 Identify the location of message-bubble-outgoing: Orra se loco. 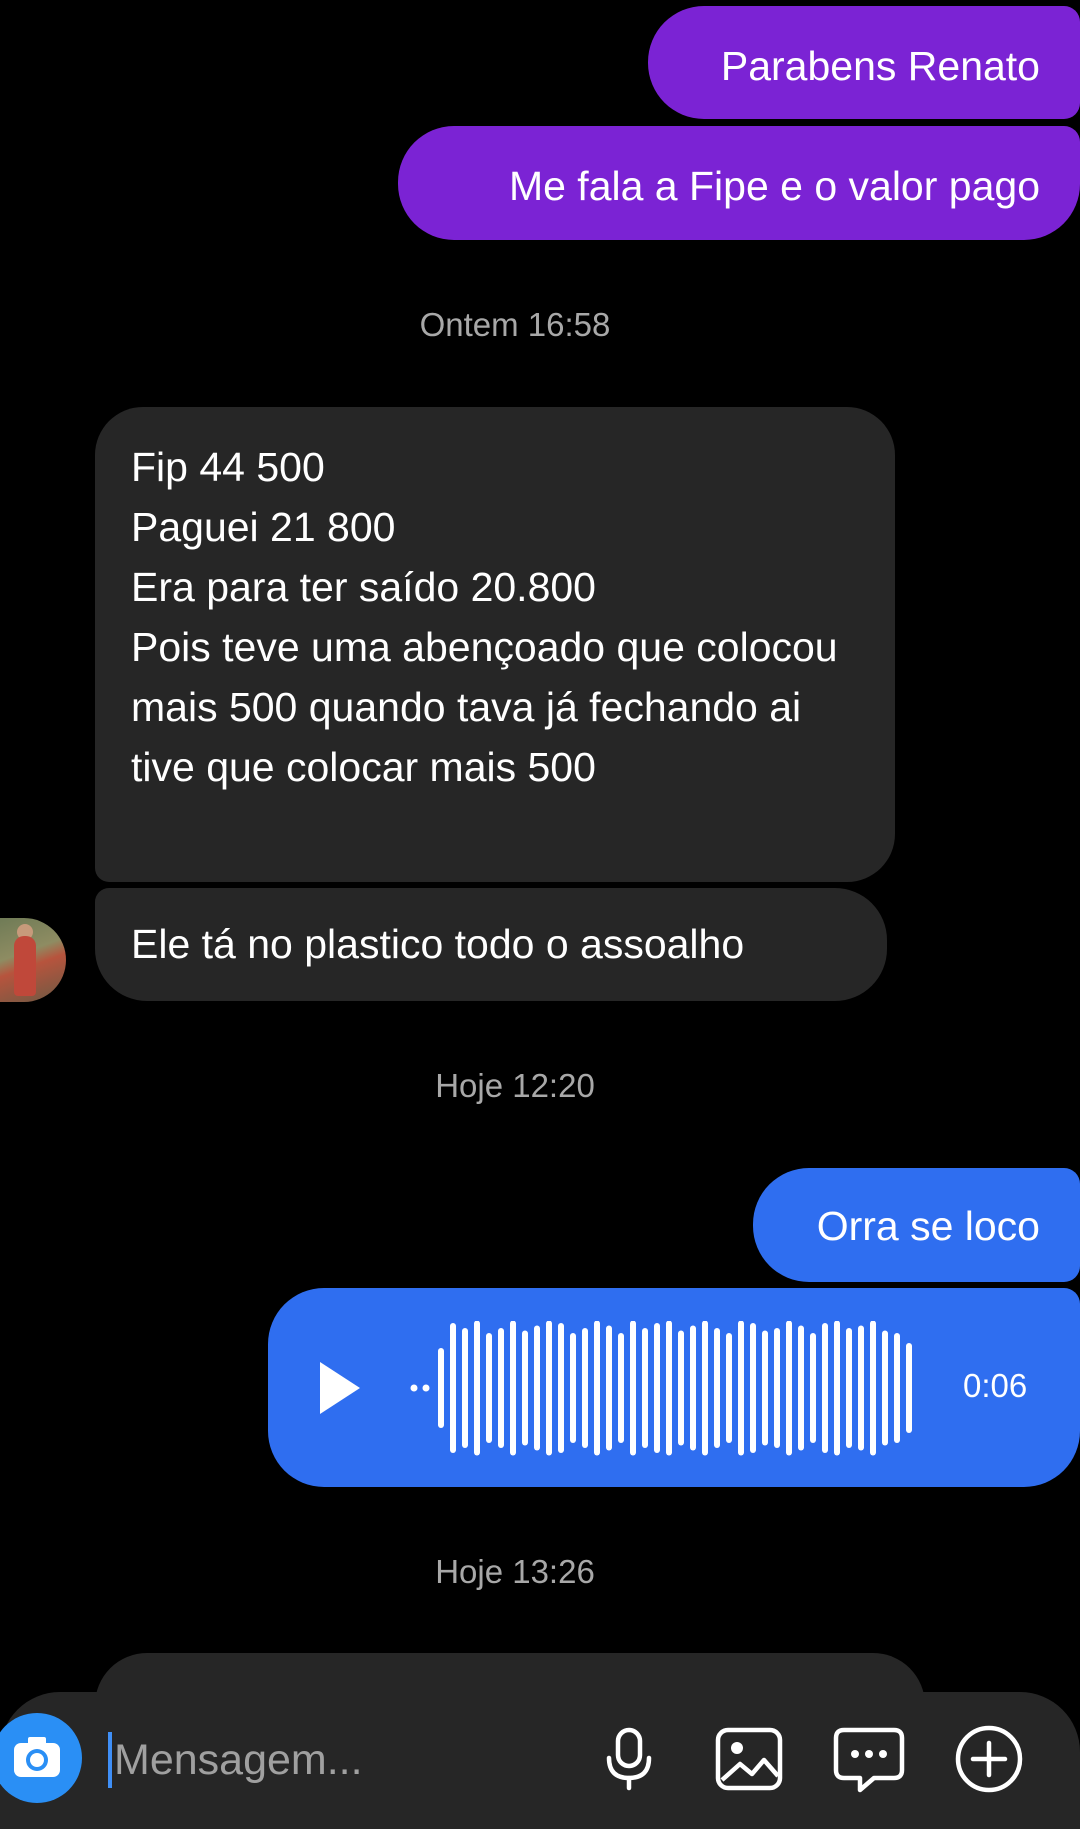
(916, 1225).